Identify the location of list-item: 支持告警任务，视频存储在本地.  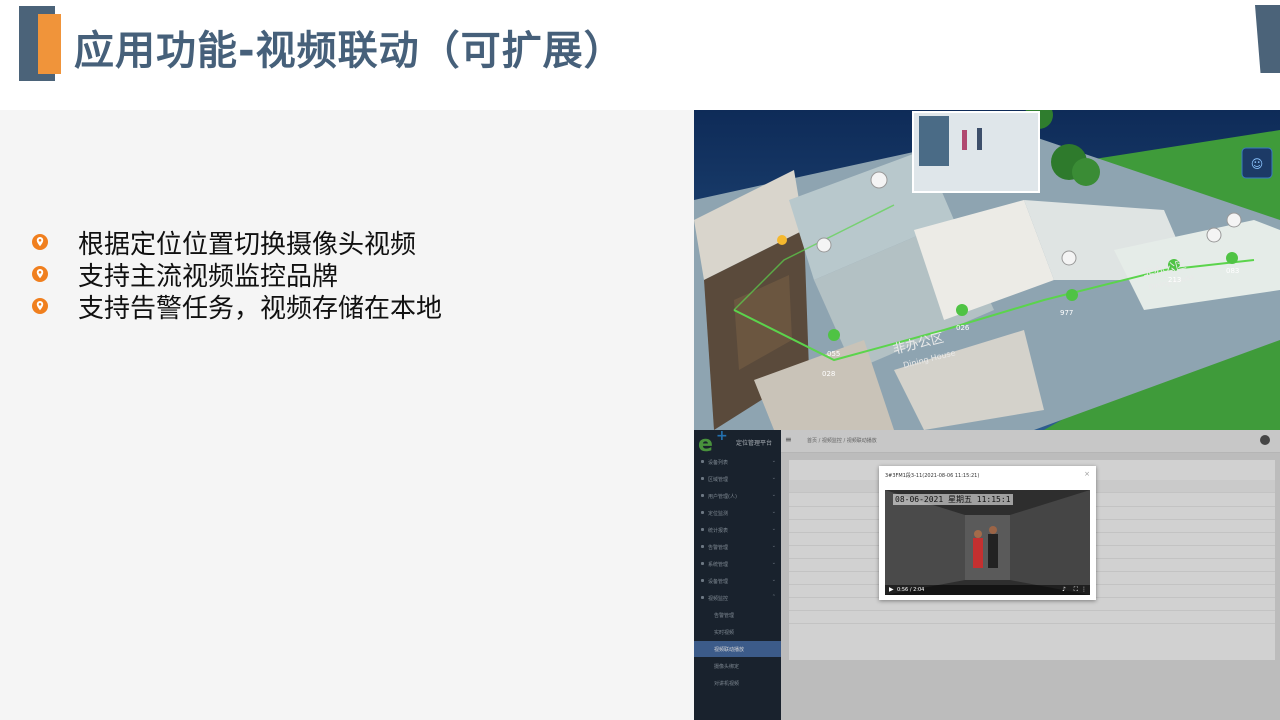
(235, 307).